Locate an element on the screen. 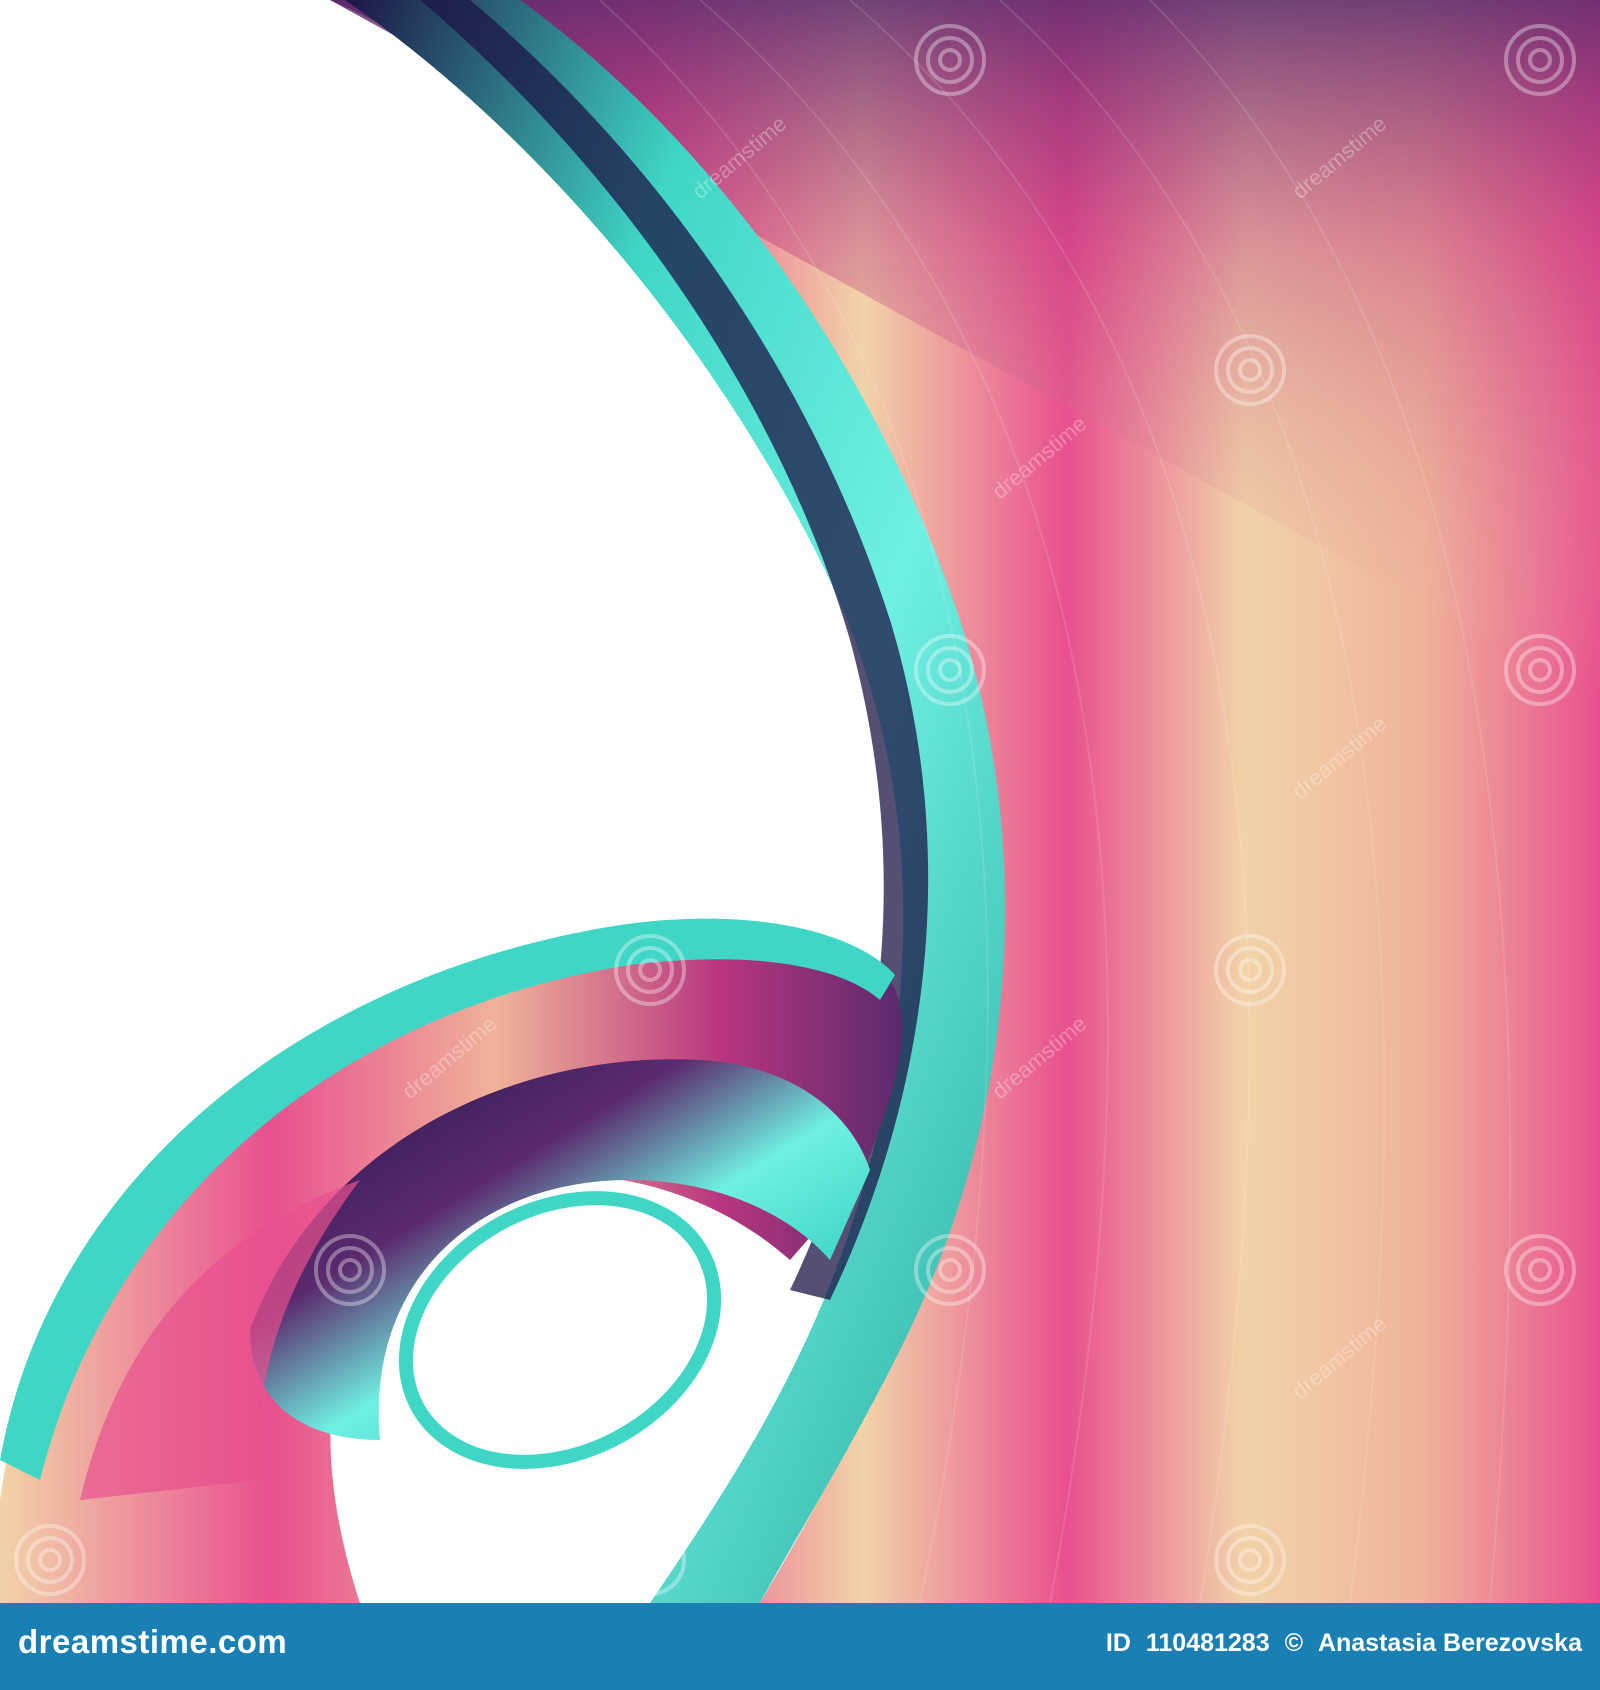 The width and height of the screenshot is (1600, 1690). brand-logo-text: dreamstime.com is located at coordinates (152, 1642).